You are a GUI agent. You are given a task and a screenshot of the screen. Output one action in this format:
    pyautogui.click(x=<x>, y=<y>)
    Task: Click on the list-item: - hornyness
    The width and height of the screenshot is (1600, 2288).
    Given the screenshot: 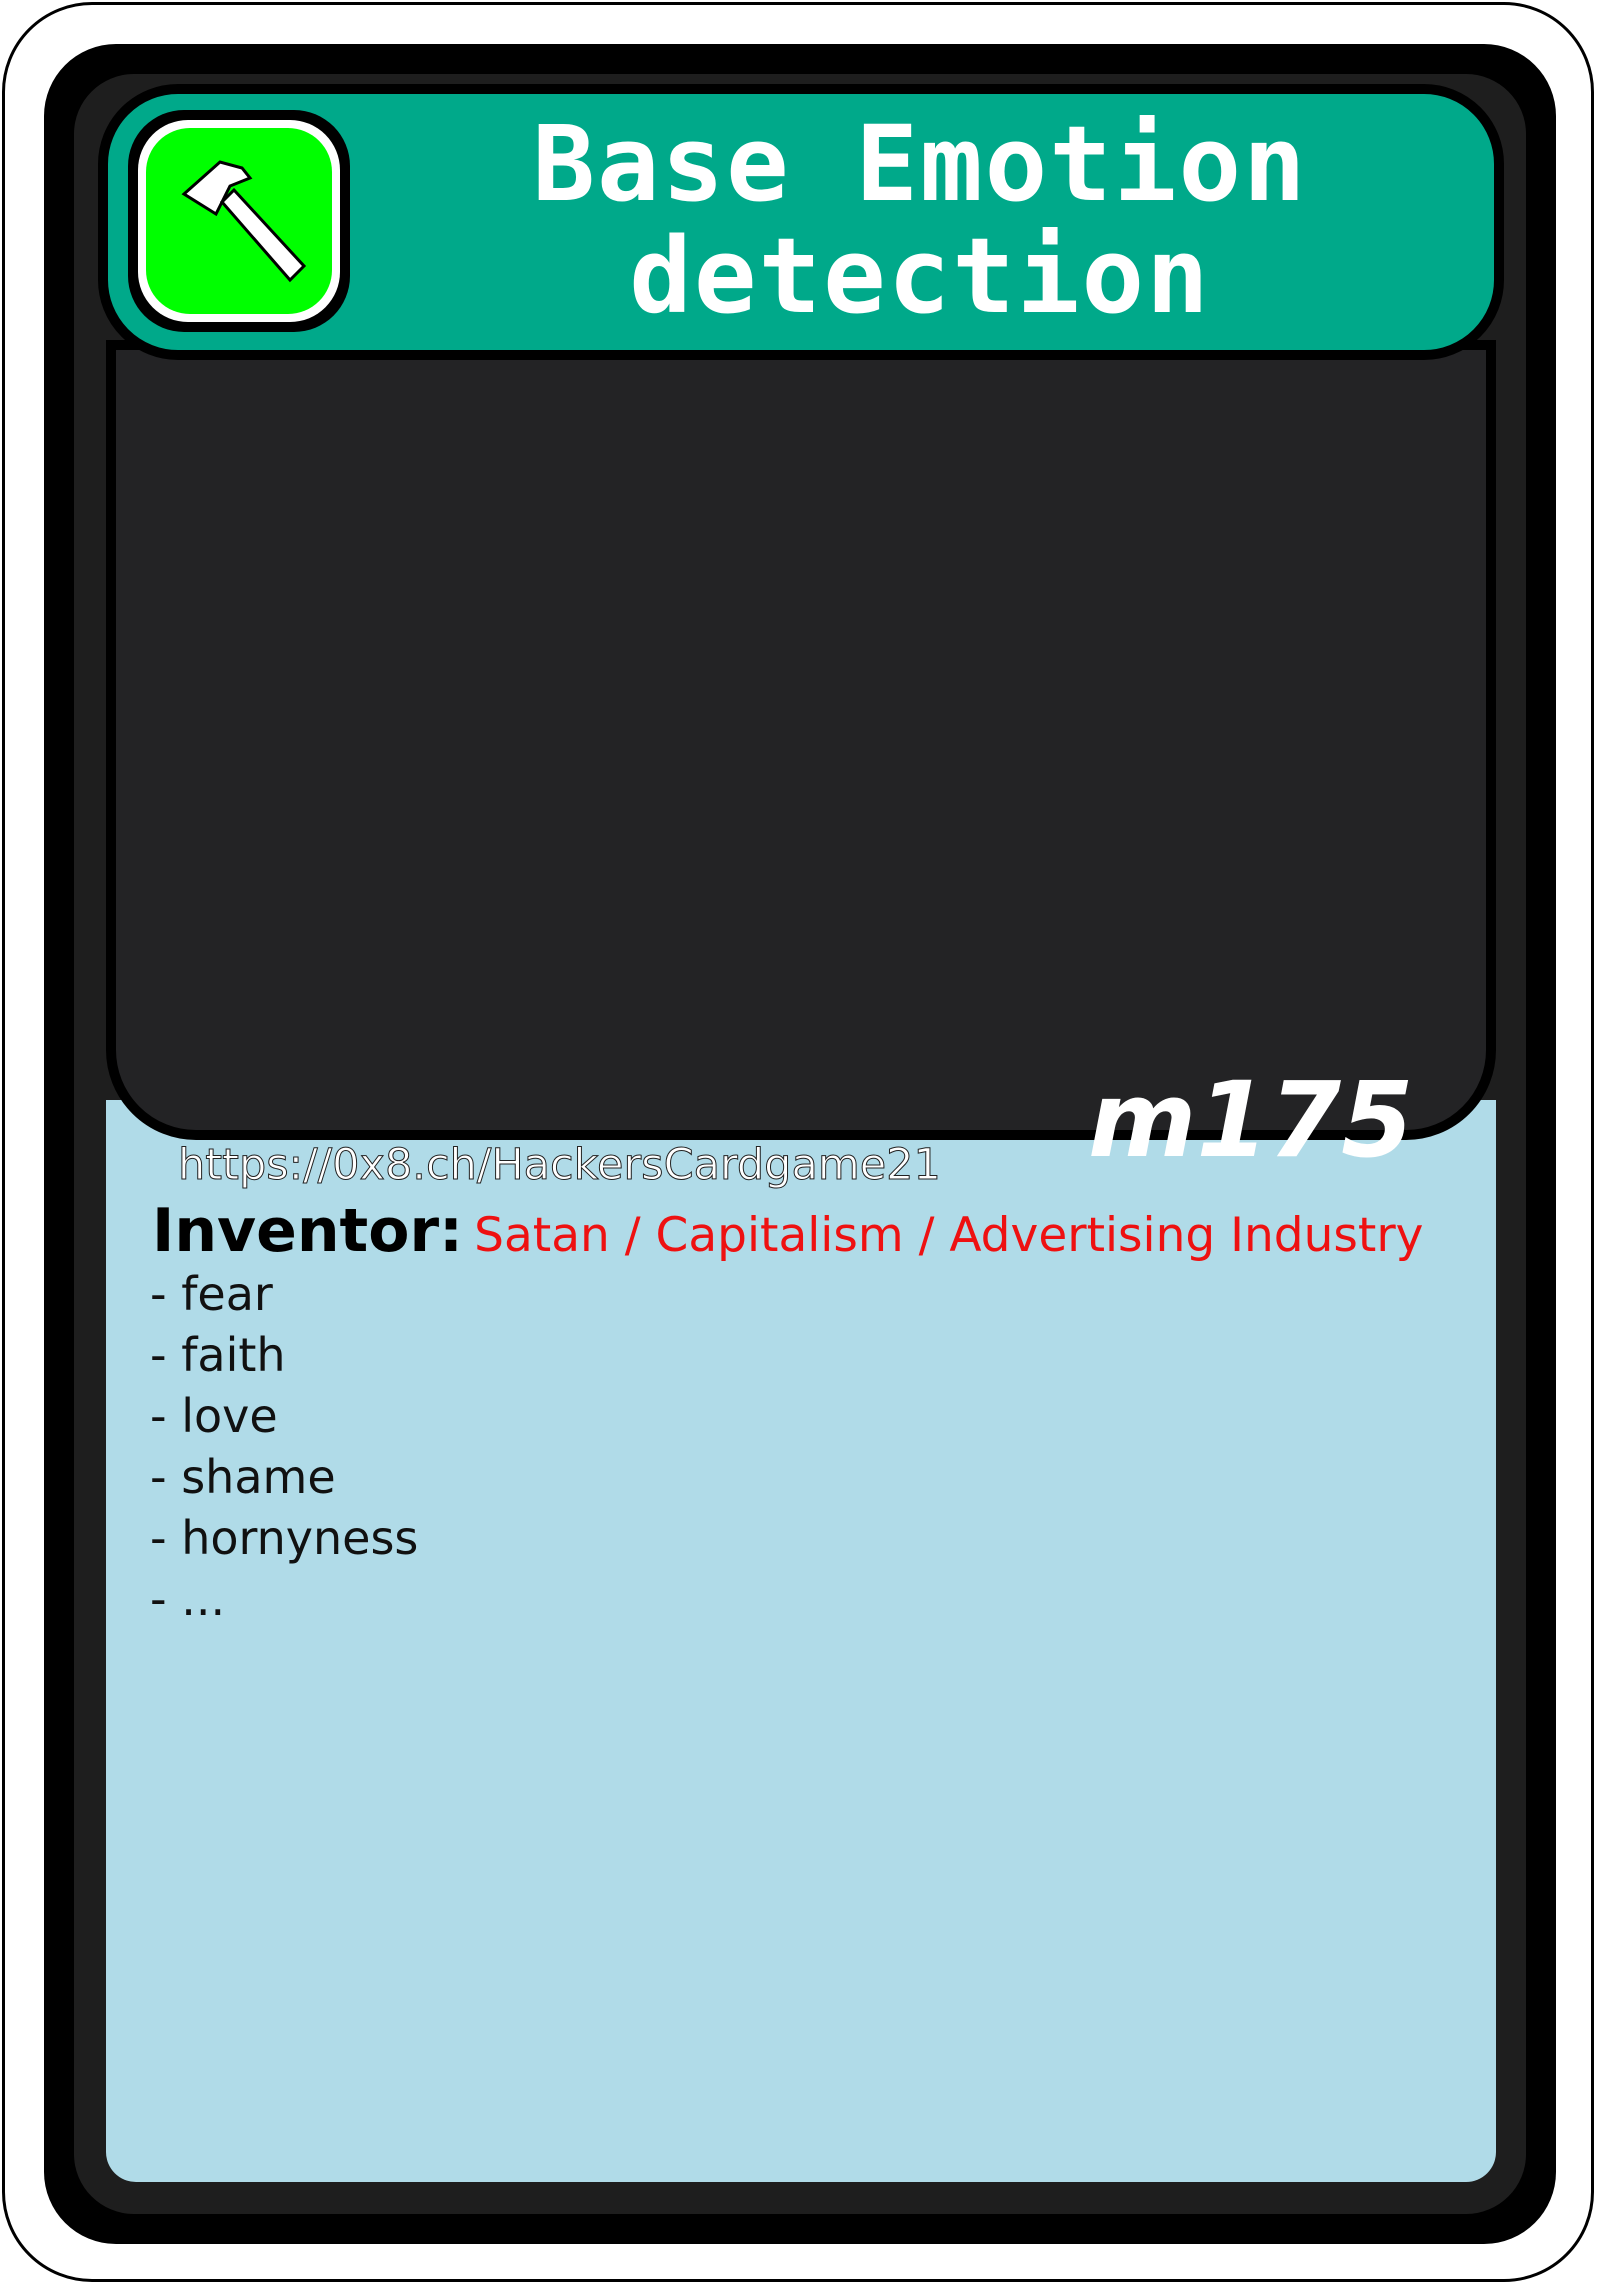 What is the action you would take?
    pyautogui.click(x=284, y=1538)
    